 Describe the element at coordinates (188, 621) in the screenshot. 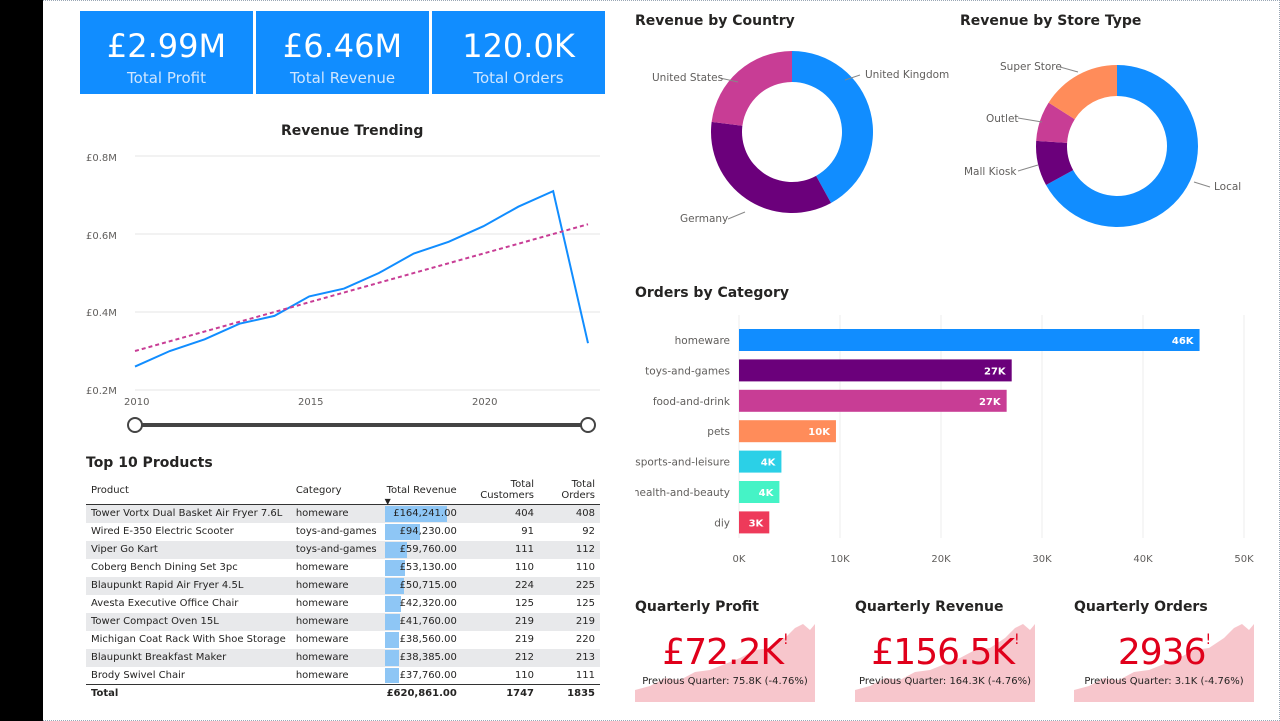

I see `cell-product: Tower Compact Oven 15L` at that location.